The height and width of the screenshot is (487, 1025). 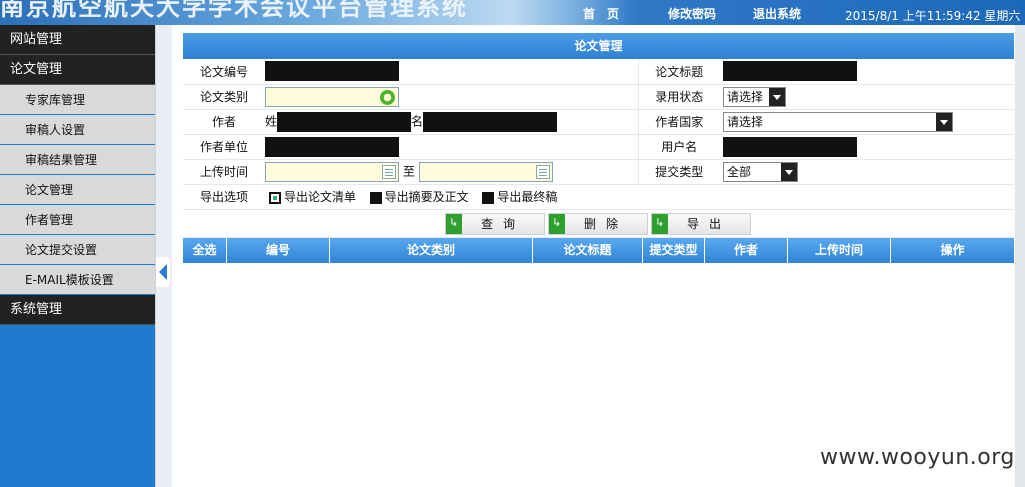 What do you see at coordinates (605, 223) in the screenshot?
I see `delete-button-label: 删除` at bounding box center [605, 223].